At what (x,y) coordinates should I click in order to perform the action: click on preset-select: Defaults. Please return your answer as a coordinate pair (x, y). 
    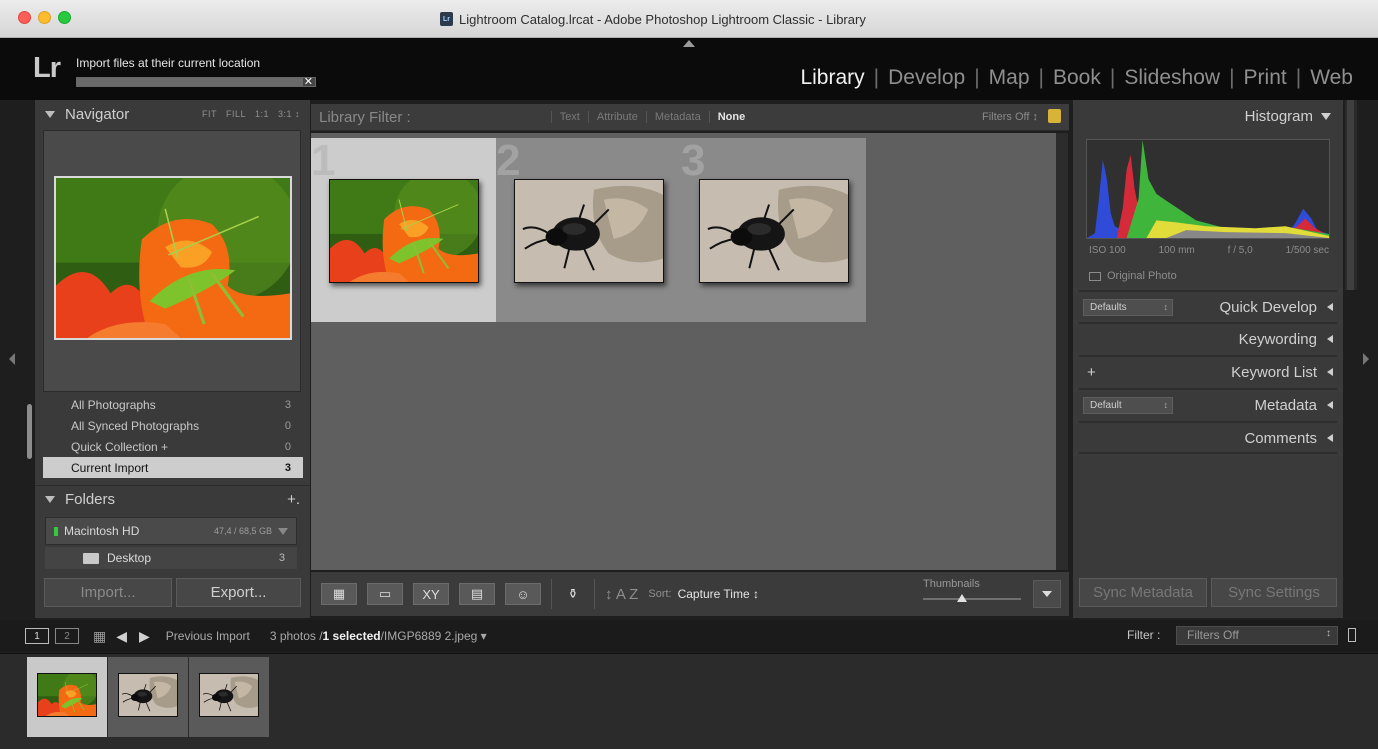
    Looking at the image, I should click on (1128, 307).